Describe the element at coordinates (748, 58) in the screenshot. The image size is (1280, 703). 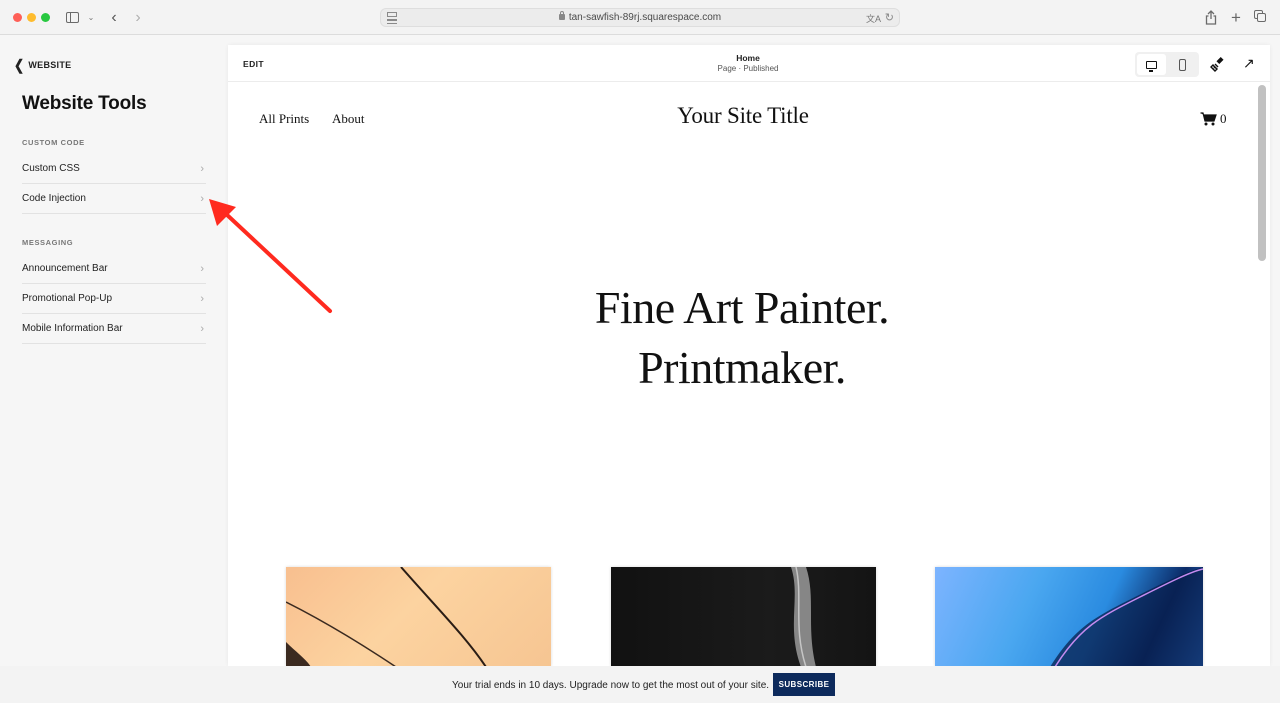
I see `page-name: Home` at that location.